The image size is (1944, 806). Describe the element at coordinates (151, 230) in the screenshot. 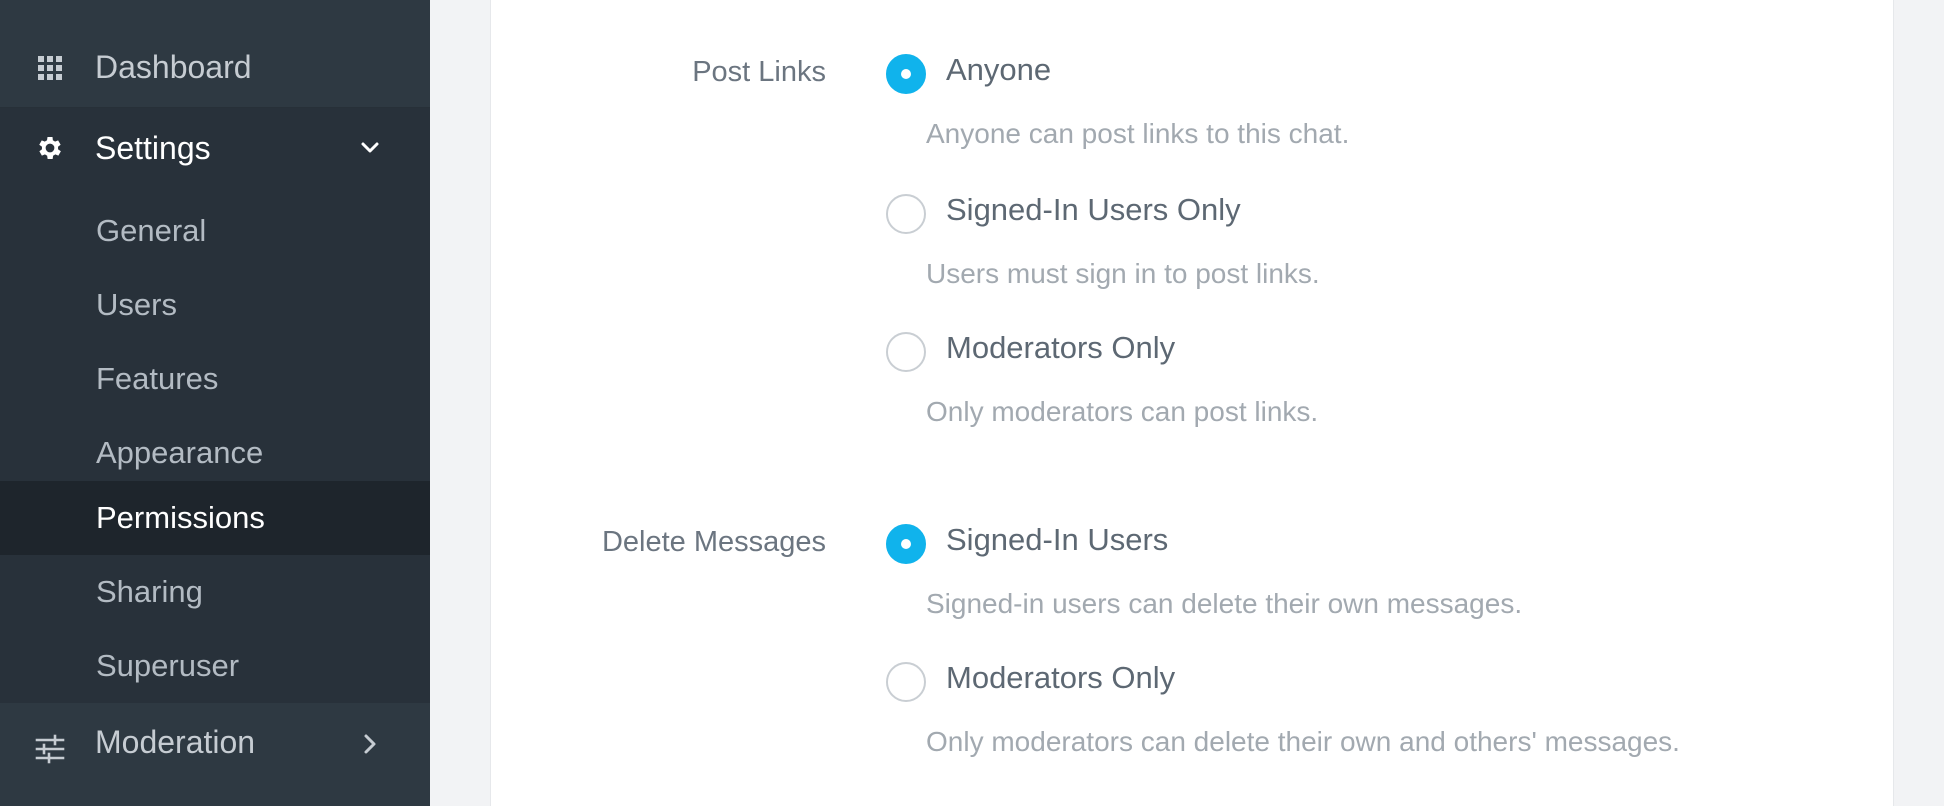

I see `sidebar-item-label: General` at that location.